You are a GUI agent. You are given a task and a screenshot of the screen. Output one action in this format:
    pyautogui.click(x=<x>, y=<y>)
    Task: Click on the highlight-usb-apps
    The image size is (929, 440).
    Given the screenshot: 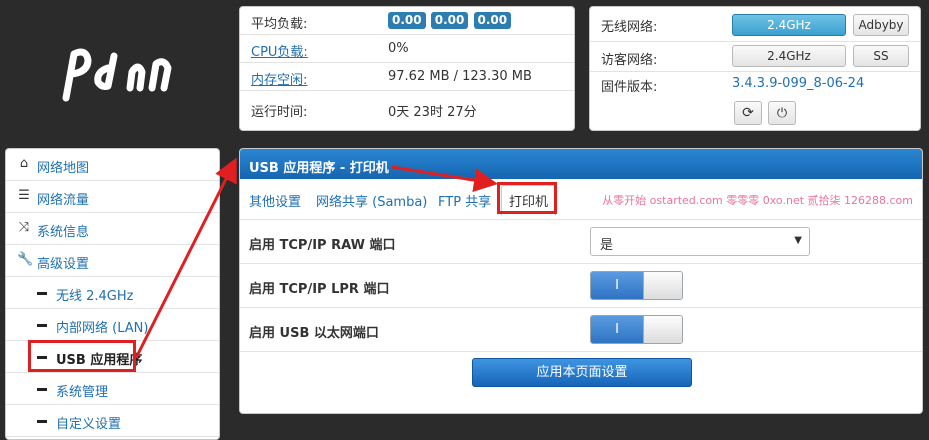 What is the action you would take?
    pyautogui.click(x=82, y=356)
    